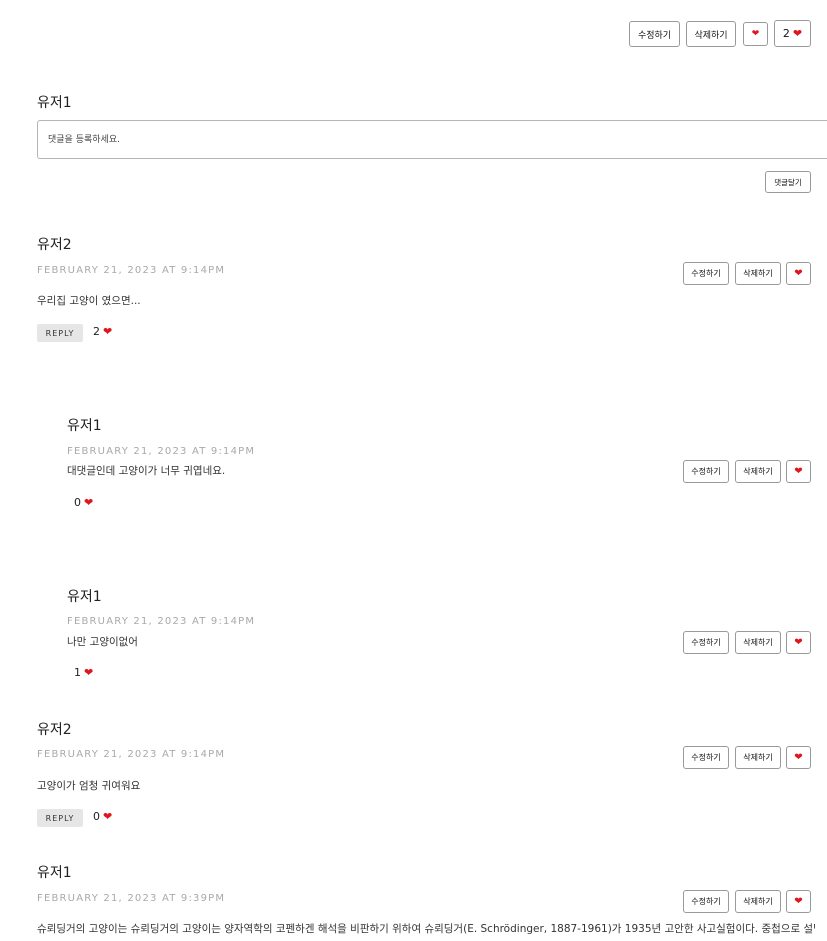 This screenshot has height=941, width=827. Describe the element at coordinates (786, 33) in the screenshot. I see `post-like-count: 2` at that location.